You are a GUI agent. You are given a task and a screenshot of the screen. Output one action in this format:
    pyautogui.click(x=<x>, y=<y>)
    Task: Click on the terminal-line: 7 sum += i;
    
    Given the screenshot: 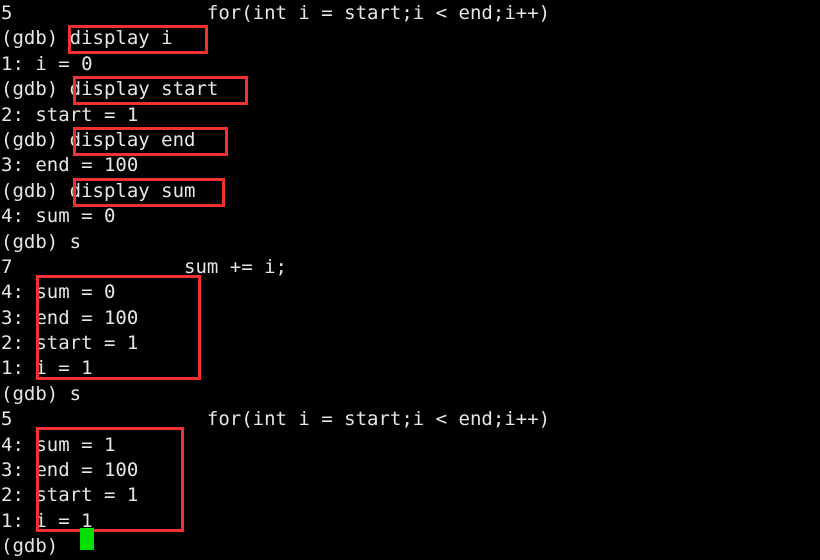 What is the action you would take?
    pyautogui.click(x=144, y=266)
    